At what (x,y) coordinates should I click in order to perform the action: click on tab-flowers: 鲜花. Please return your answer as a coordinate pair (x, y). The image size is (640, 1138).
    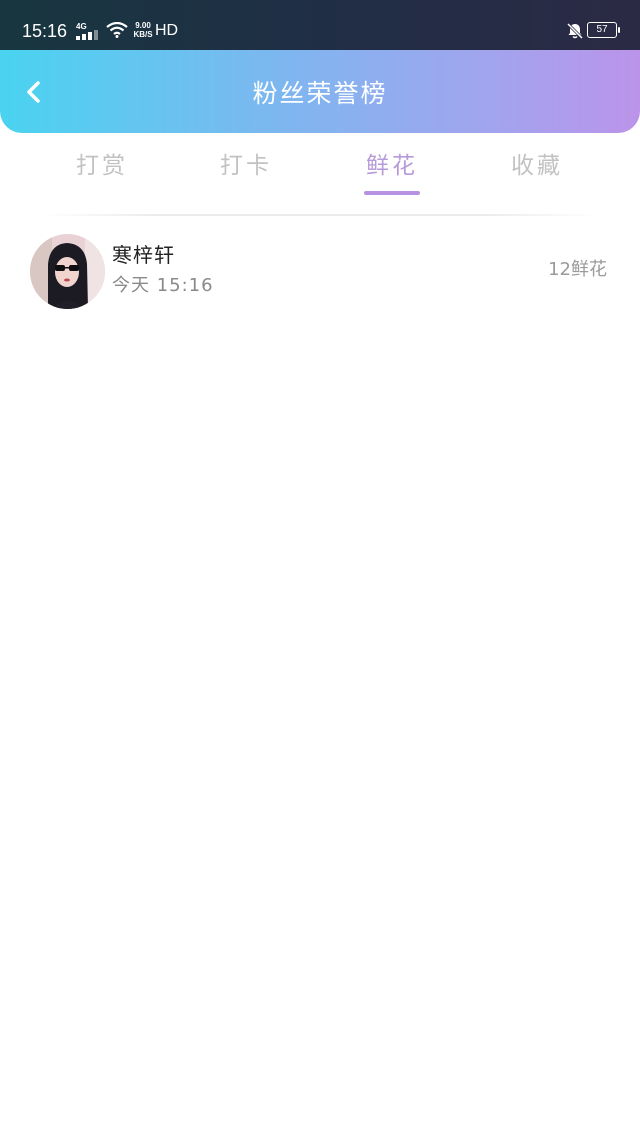
    Looking at the image, I should click on (392, 170).